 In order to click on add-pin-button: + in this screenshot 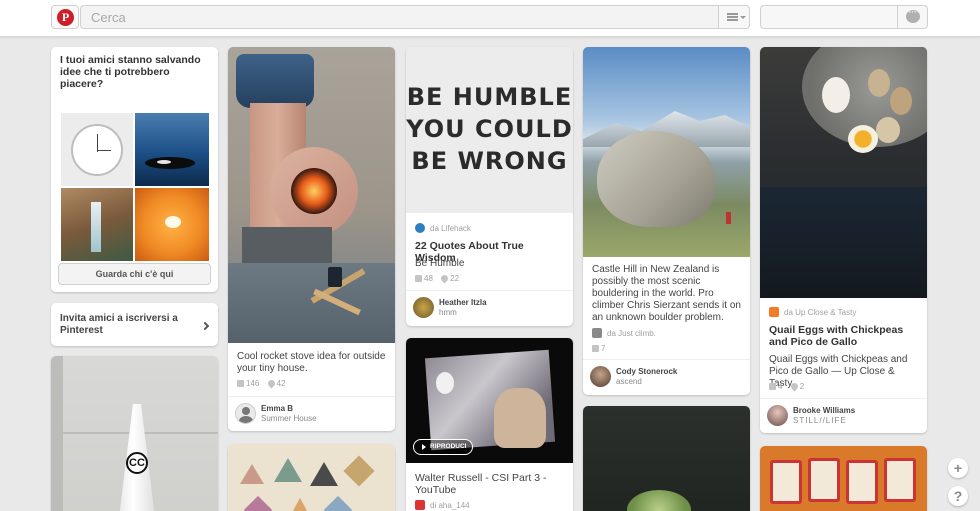, I will do `click(958, 468)`.